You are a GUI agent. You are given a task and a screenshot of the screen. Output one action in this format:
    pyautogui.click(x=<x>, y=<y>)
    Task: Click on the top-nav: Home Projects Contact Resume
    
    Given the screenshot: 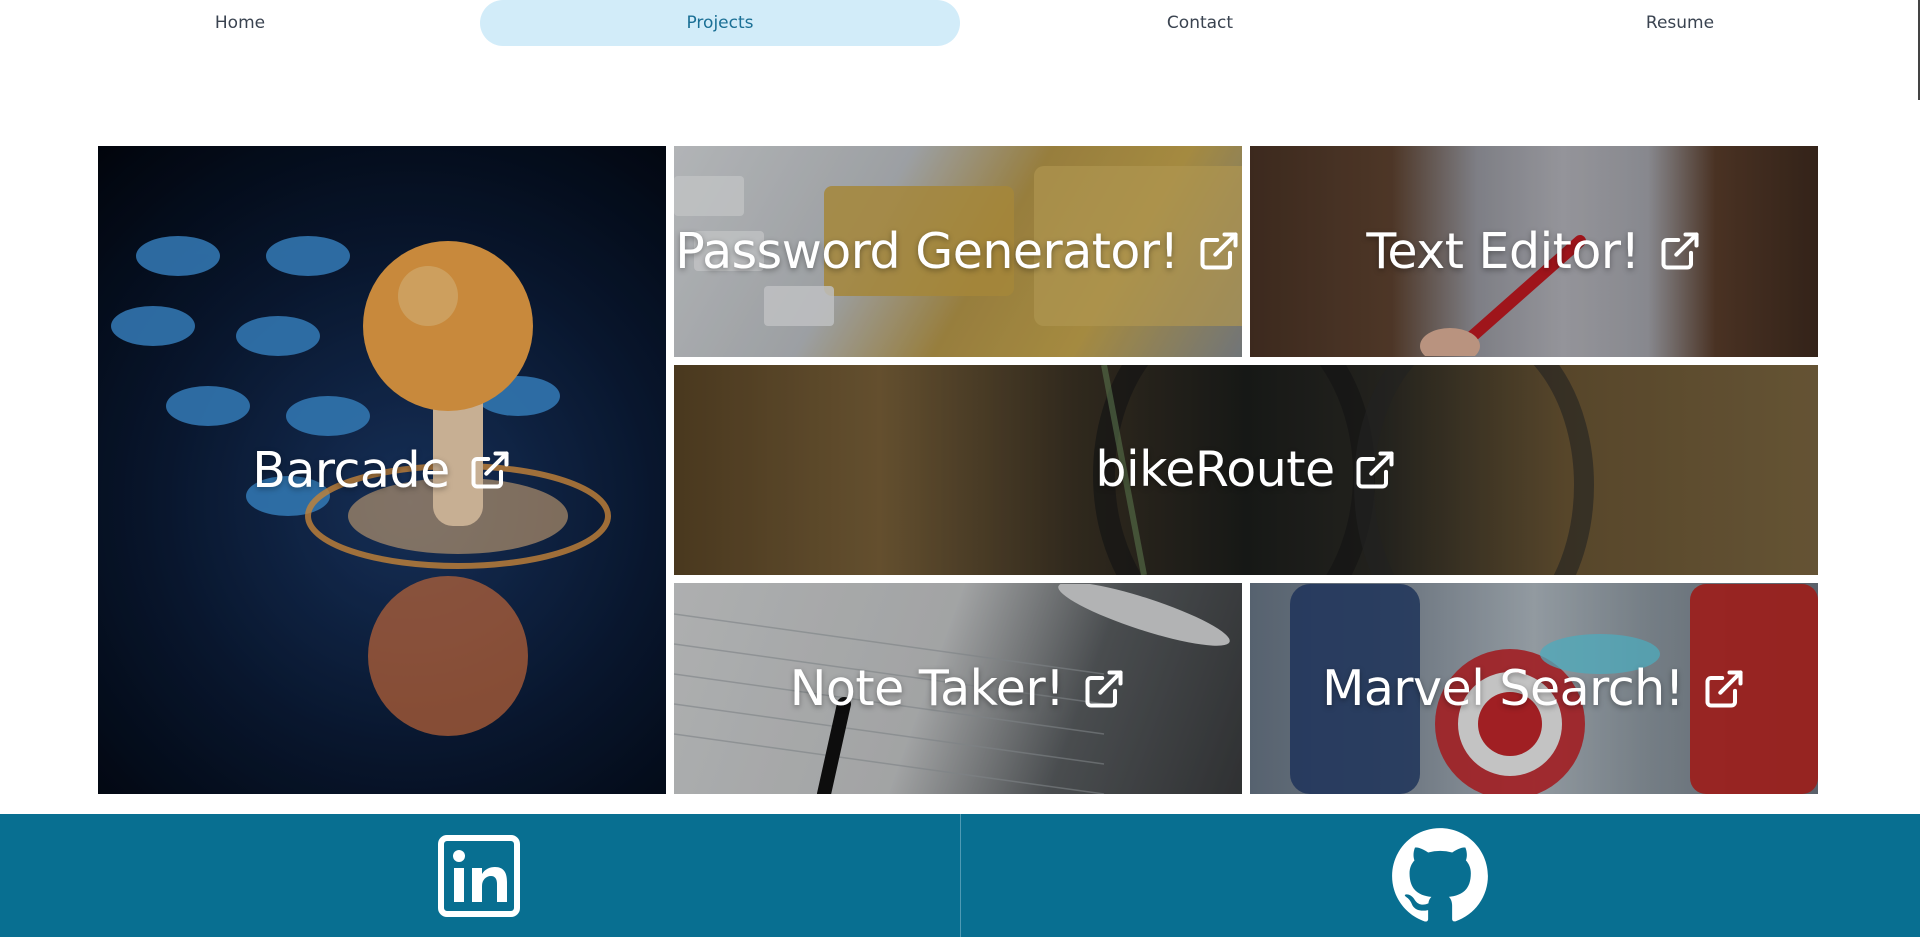 What is the action you would take?
    pyautogui.click(x=960, y=23)
    